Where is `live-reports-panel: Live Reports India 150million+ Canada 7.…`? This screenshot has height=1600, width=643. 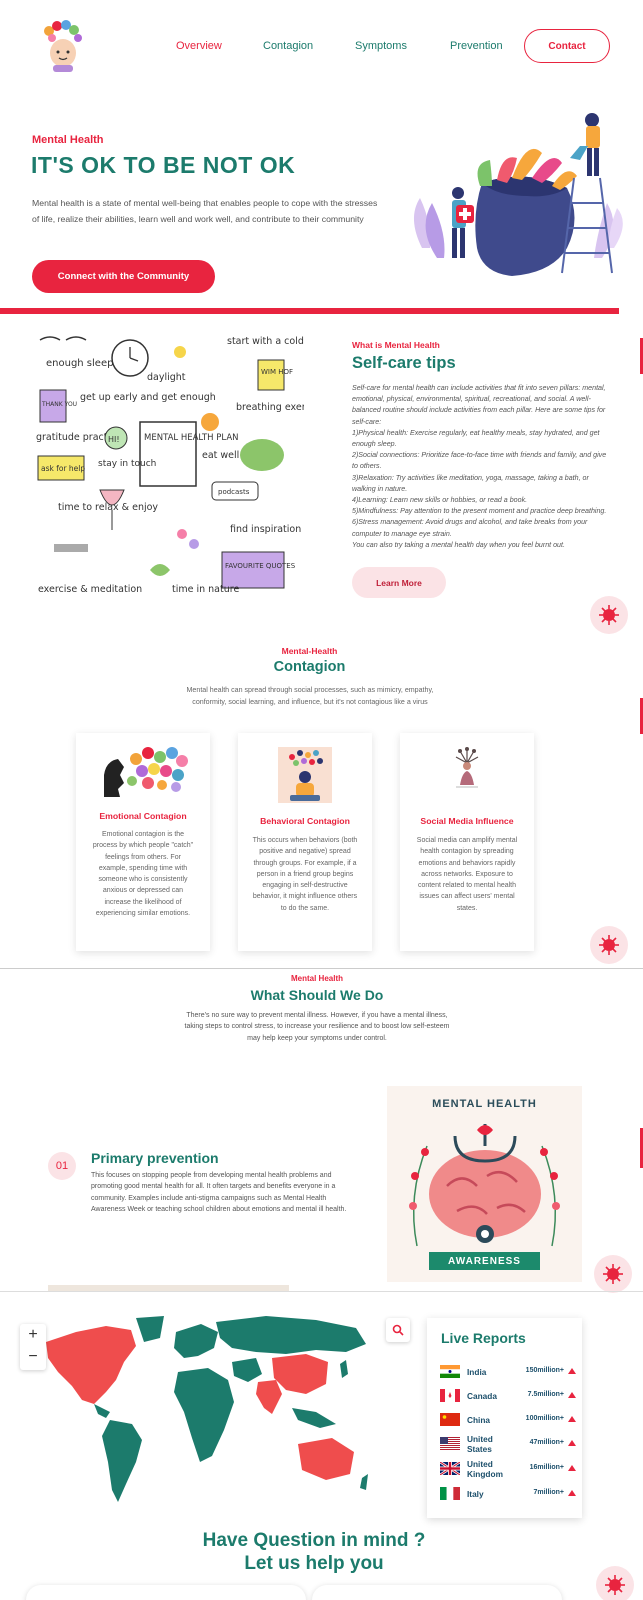 live-reports-panel: Live Reports India 150million+ Canada 7.… is located at coordinates (504, 1418).